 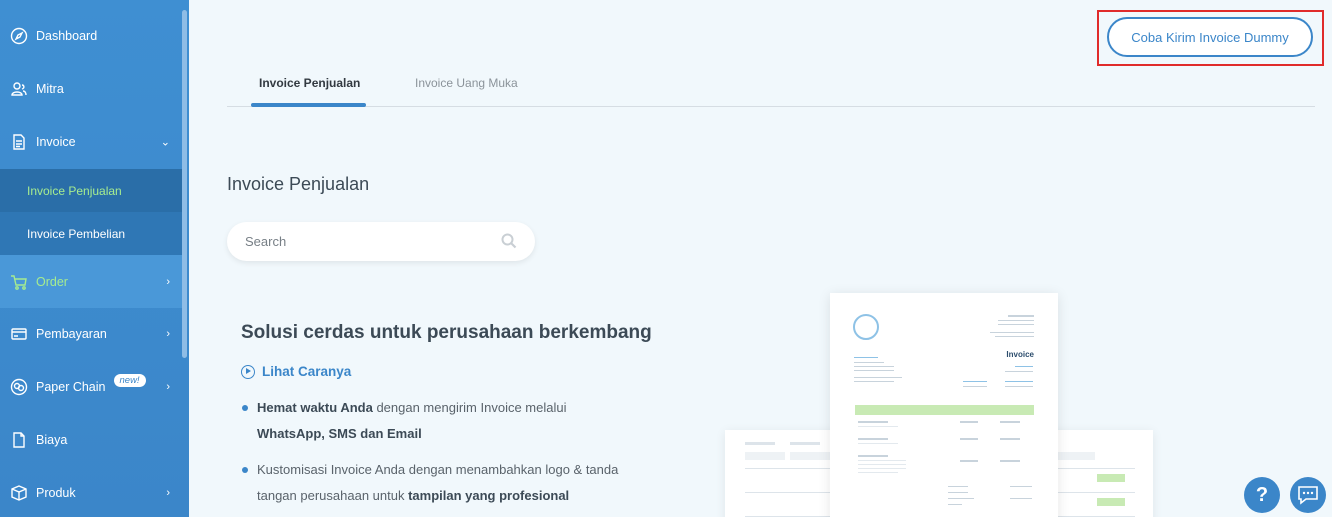 I want to click on table-header-bar, so click(x=944, y=410).